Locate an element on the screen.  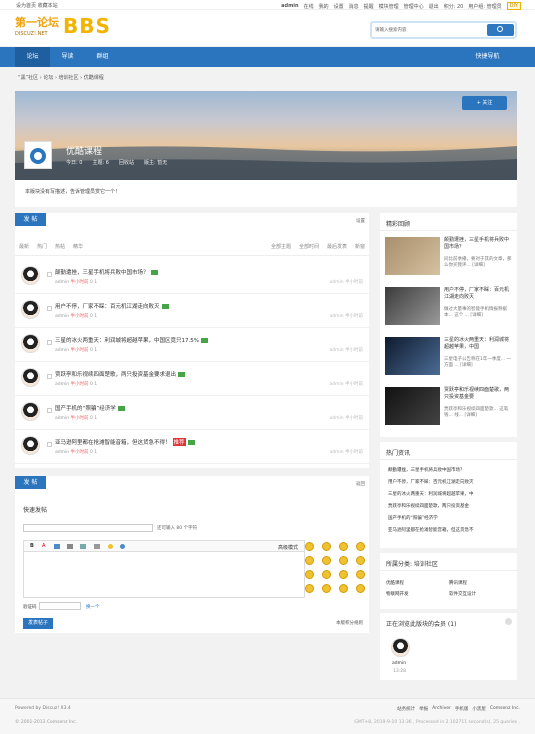
emoji-angry-icon is located at coordinates (326, 560).